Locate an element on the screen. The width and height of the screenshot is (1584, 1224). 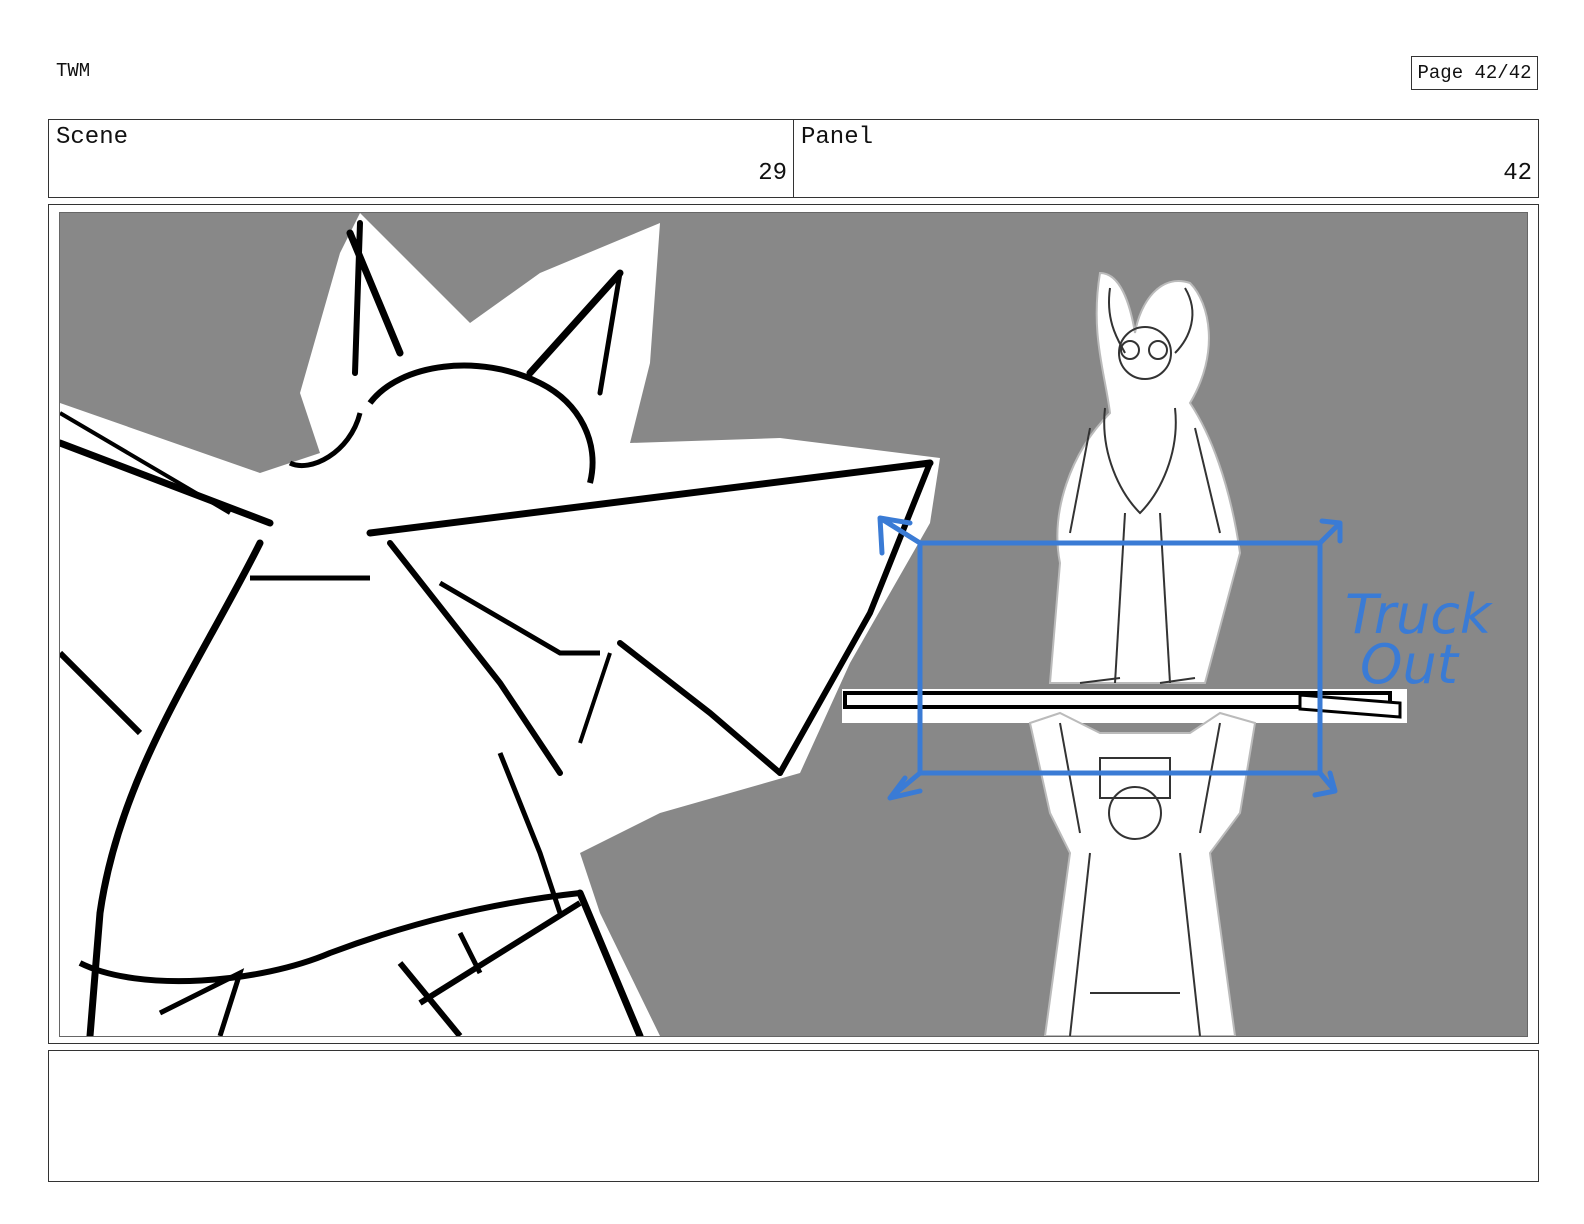
panel-value: 42 is located at coordinates (1517, 173).